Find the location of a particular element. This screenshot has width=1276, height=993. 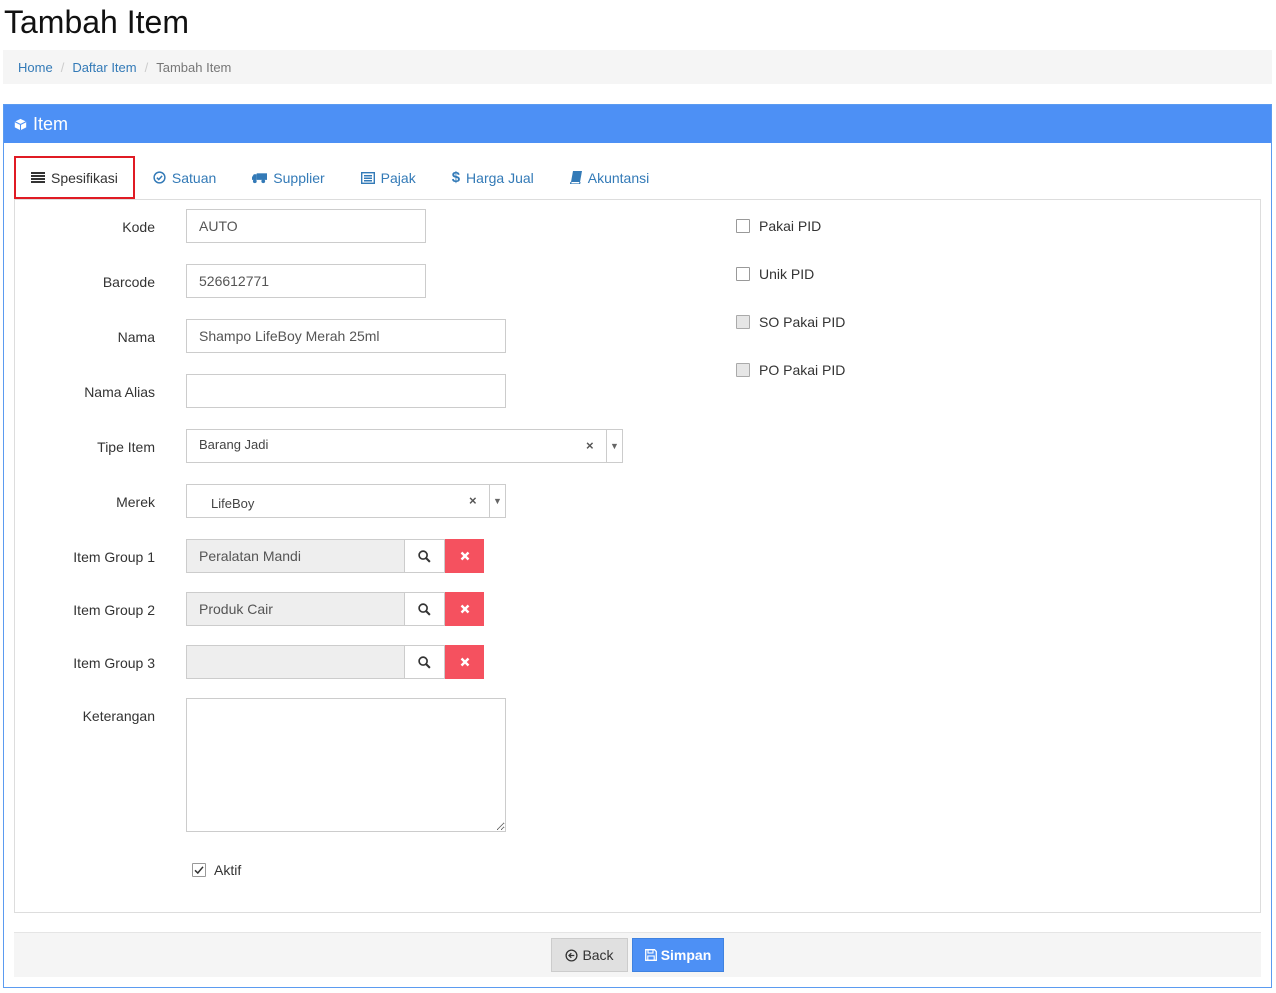

tipe-item-select: Barang Jadi × ▼ is located at coordinates (404, 446).